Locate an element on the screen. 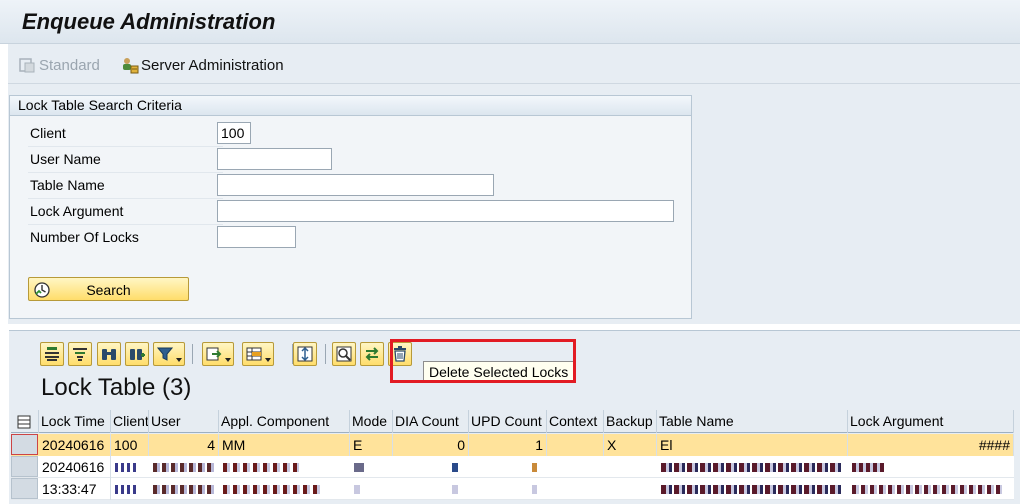  transfer-icon is located at coordinates (372, 354).